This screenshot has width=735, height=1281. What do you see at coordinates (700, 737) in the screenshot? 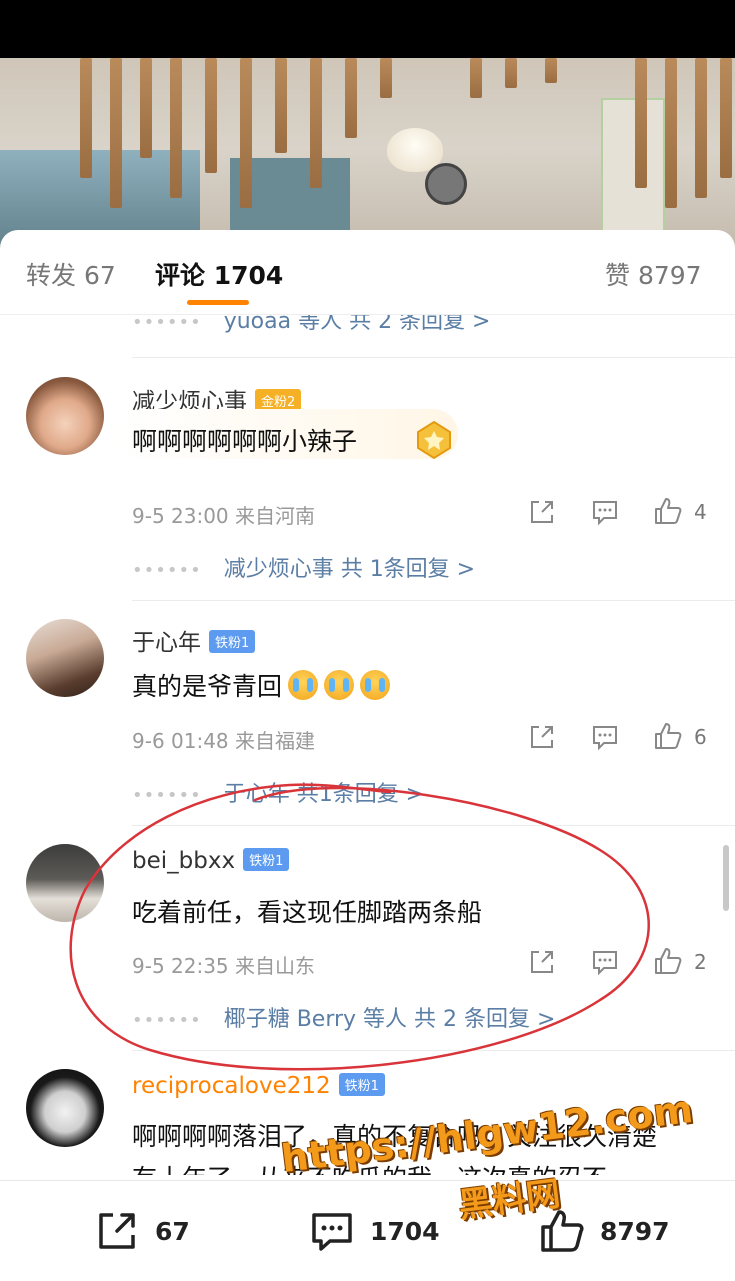
I see `like-count: 6` at bounding box center [700, 737].